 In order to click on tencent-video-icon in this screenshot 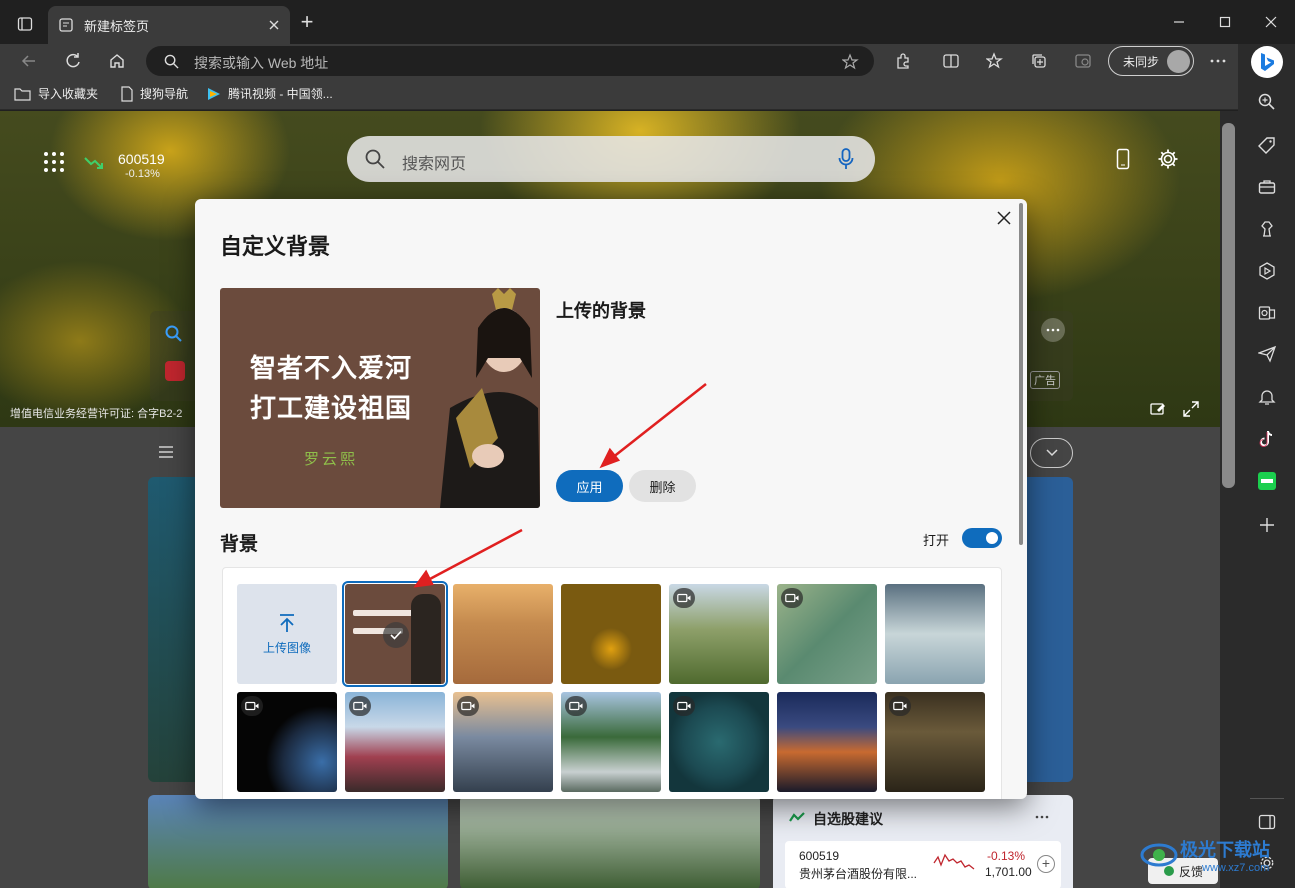, I will do `click(214, 93)`.